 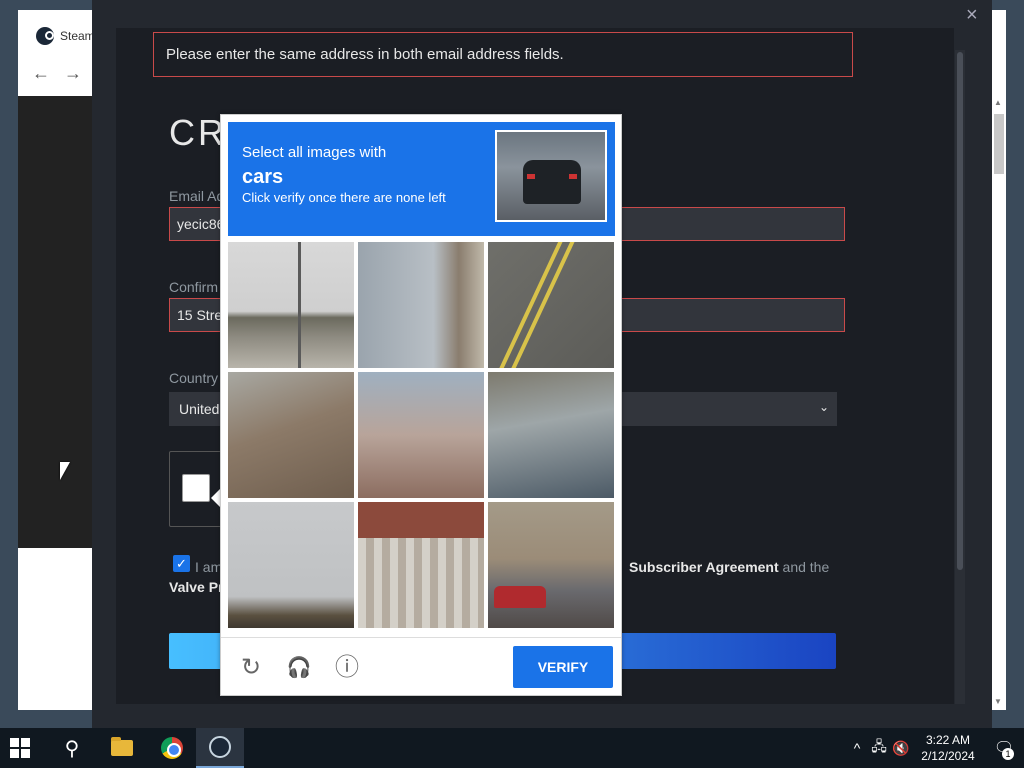 I want to click on headphones-icon: 🎧, so click(x=299, y=668).